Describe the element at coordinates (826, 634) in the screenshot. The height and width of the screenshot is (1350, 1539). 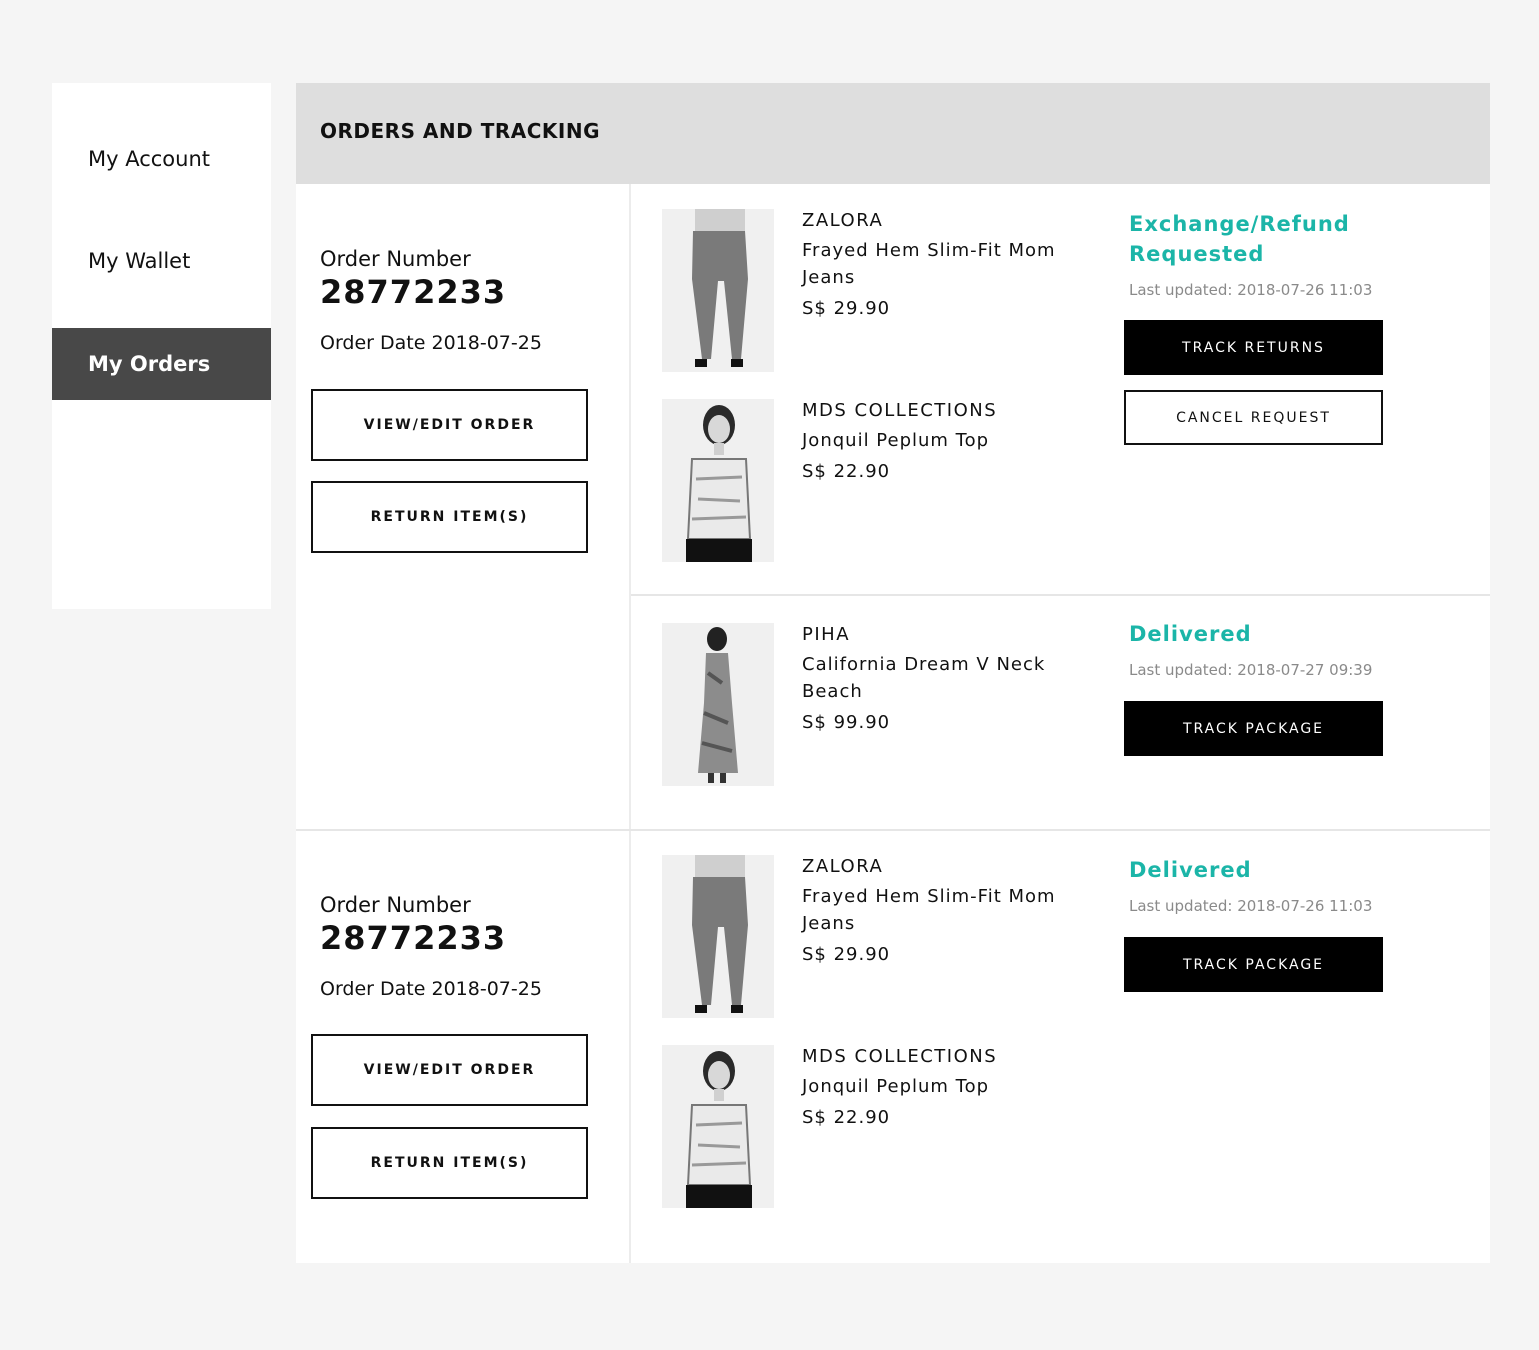
I see `item-brand: PIHA` at that location.